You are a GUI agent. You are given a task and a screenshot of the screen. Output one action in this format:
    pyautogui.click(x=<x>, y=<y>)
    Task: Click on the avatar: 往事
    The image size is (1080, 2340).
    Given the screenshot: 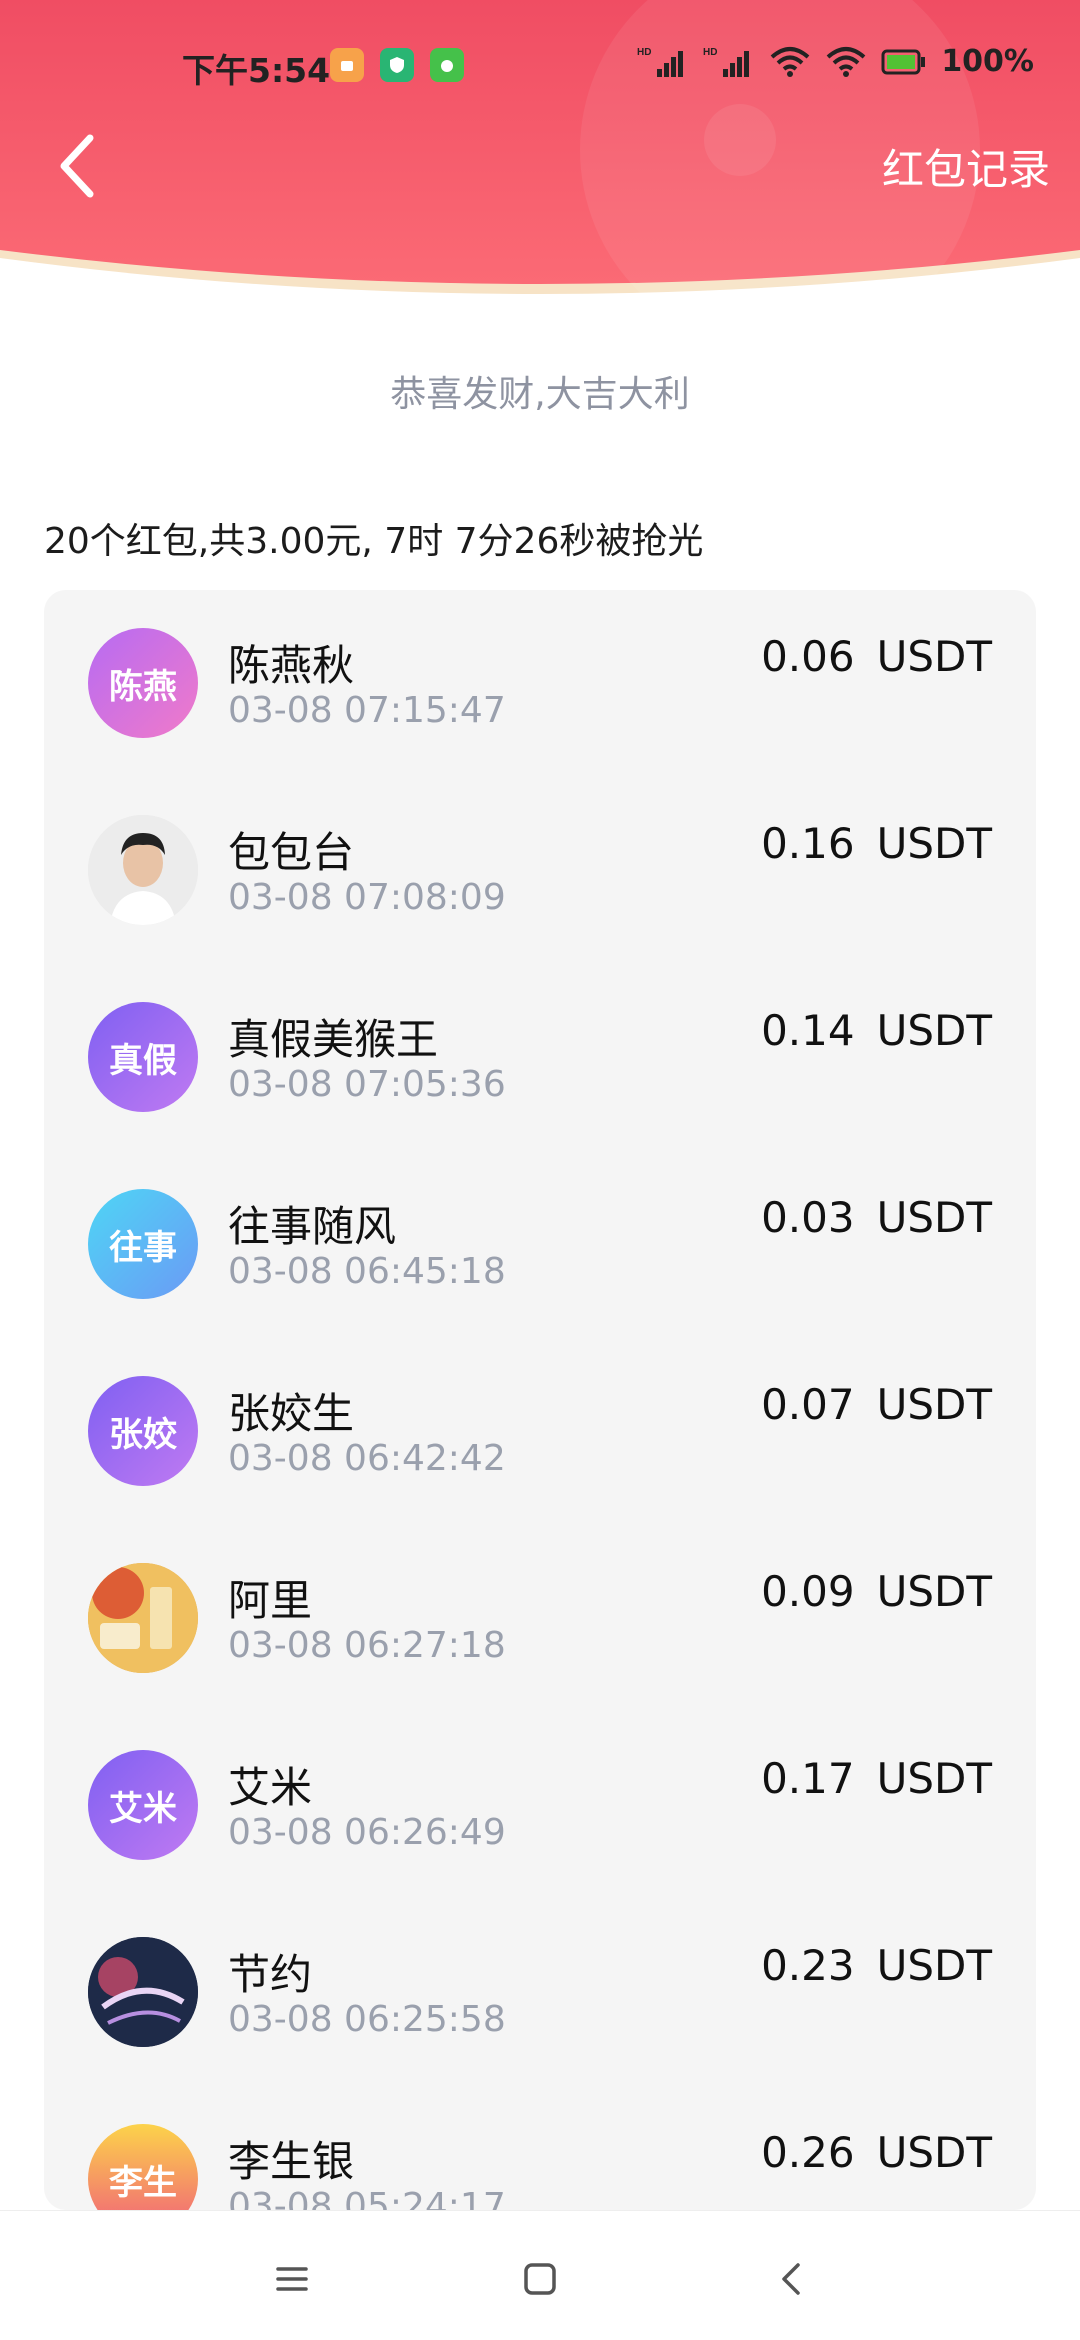 What is the action you would take?
    pyautogui.click(x=143, y=1244)
    